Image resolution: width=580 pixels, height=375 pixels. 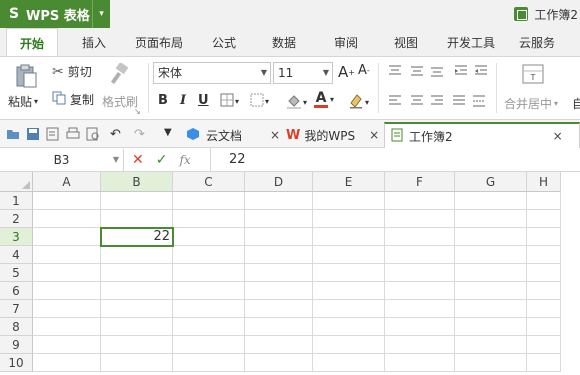 What do you see at coordinates (420, 237) in the screenshot?
I see `cell-f3` at bounding box center [420, 237].